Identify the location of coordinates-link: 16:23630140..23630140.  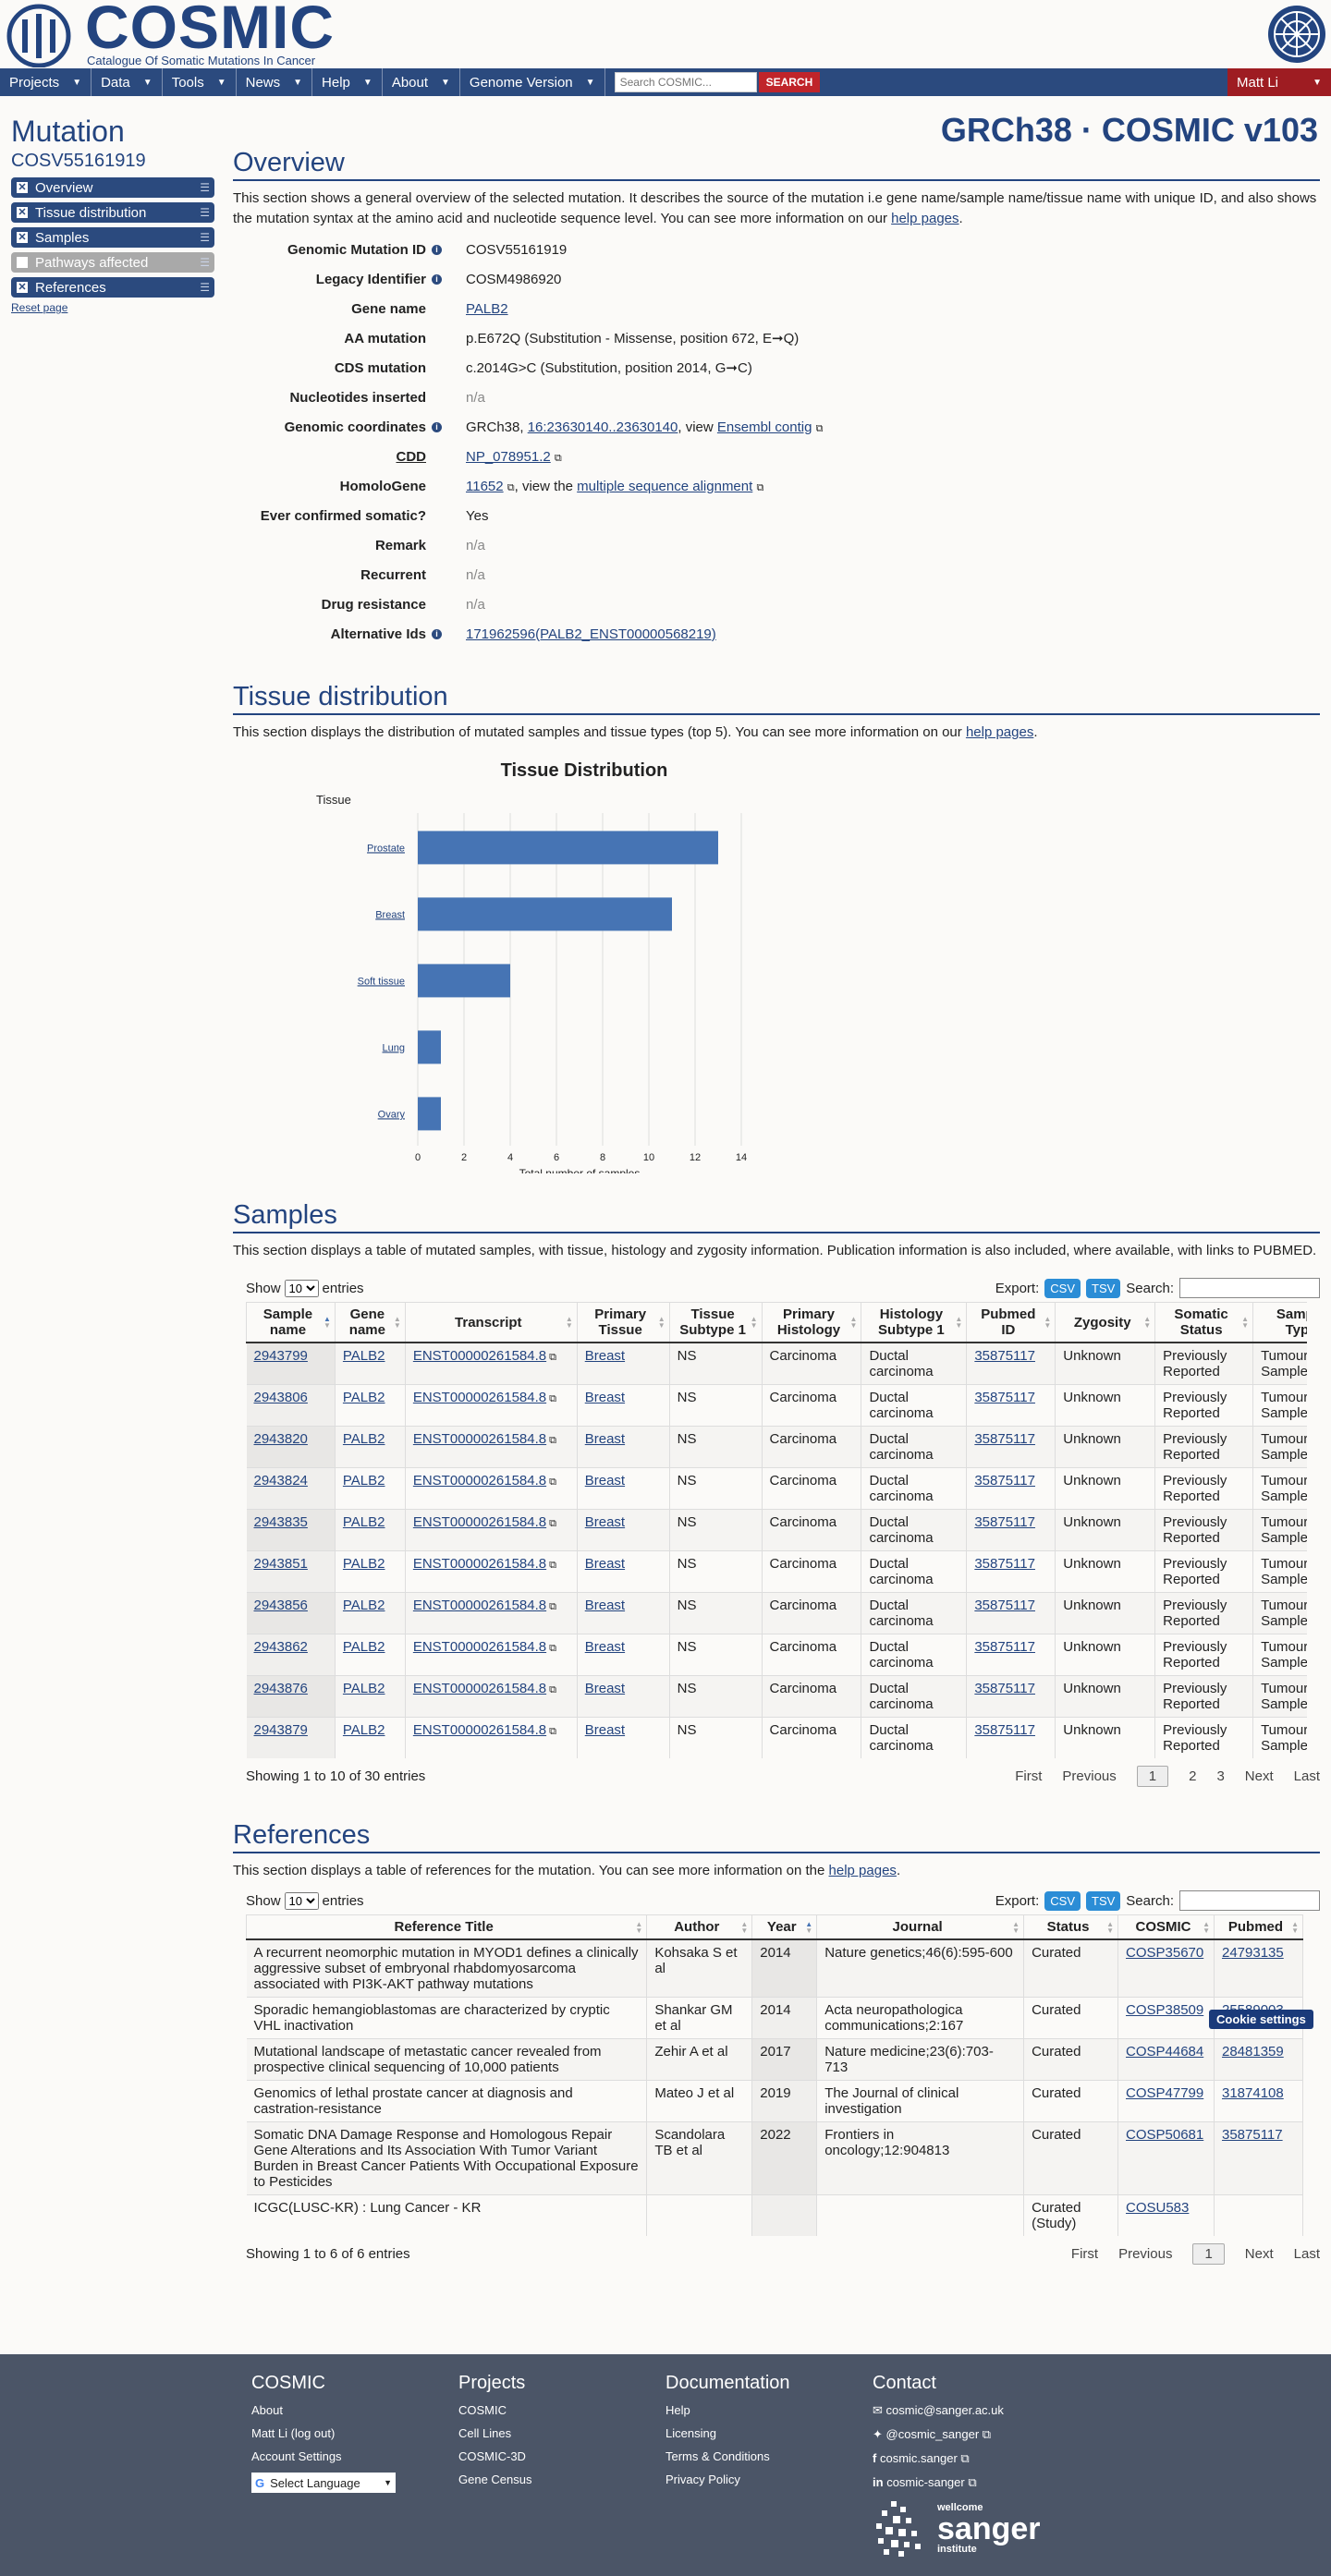
(603, 427).